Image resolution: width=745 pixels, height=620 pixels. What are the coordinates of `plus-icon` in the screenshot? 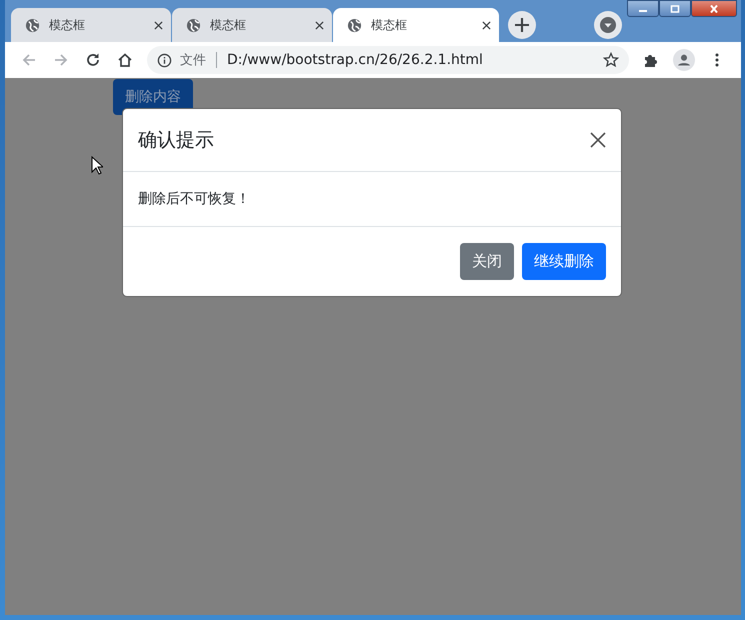 It's located at (522, 25).